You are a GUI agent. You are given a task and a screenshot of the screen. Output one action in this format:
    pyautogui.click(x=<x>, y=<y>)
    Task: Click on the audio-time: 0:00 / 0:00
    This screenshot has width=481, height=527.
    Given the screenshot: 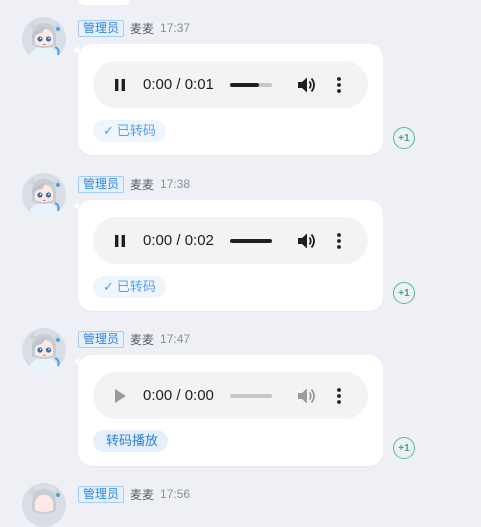 What is the action you would take?
    pyautogui.click(x=178, y=395)
    